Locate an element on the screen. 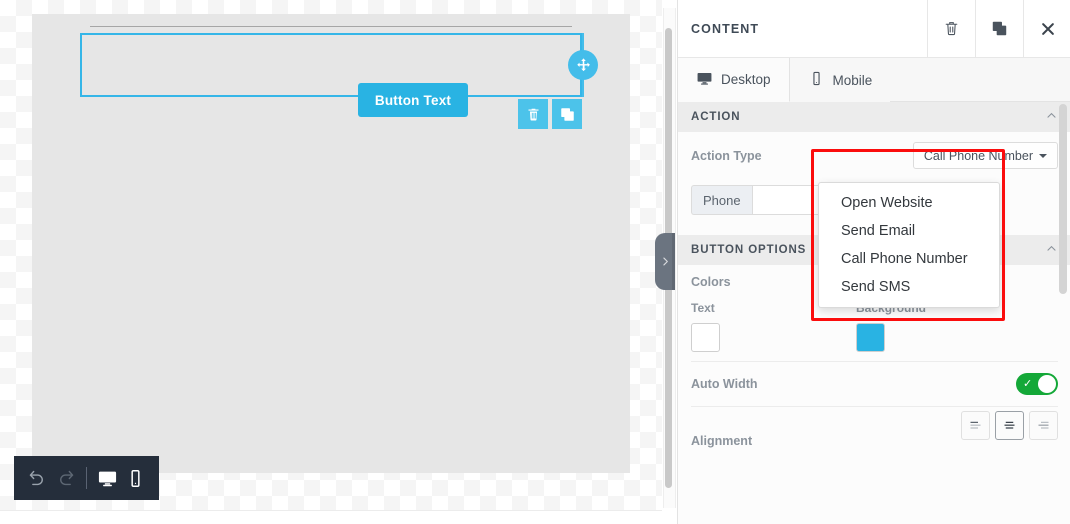 The image size is (1070, 524). phone-addon-label: Phone is located at coordinates (721, 200).